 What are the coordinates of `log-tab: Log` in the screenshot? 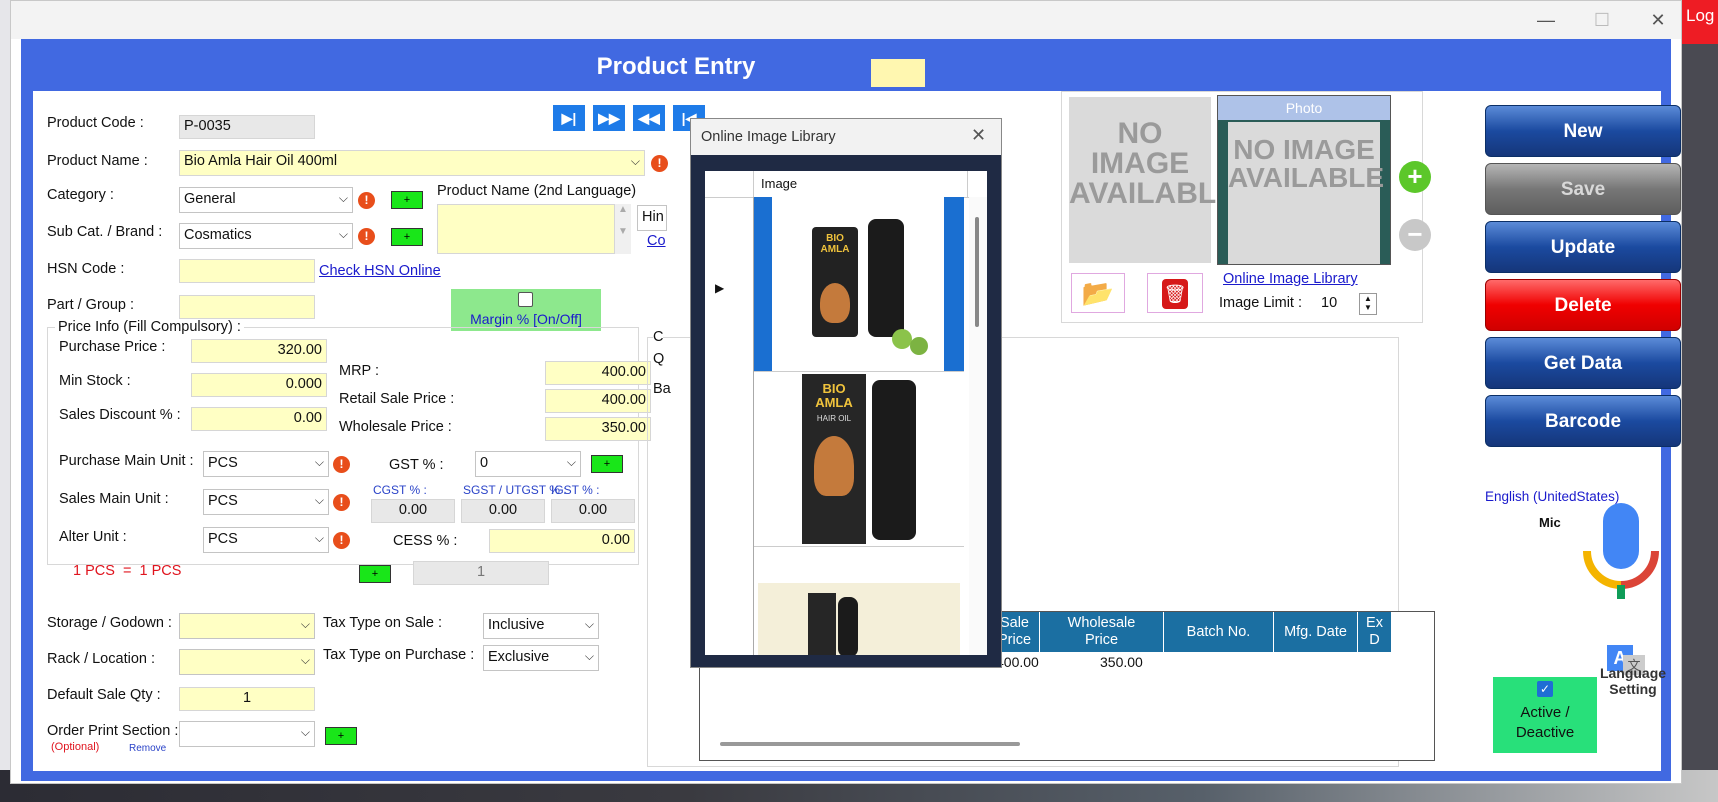 It's located at (1700, 22).